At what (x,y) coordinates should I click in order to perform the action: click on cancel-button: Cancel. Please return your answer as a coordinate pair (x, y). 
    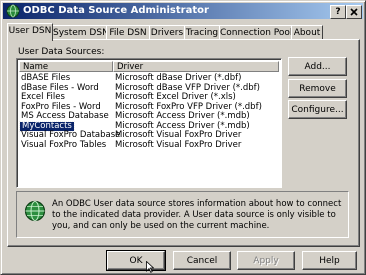
    Looking at the image, I should click on (202, 260).